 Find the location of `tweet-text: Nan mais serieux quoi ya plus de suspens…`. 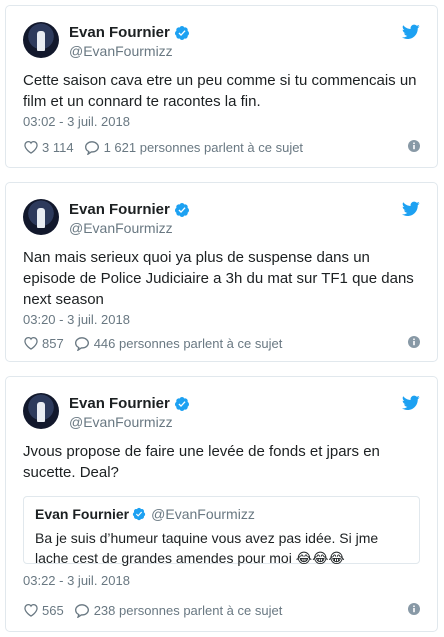

tweet-text: Nan mais serieux quoi ya plus de suspens… is located at coordinates (218, 278).